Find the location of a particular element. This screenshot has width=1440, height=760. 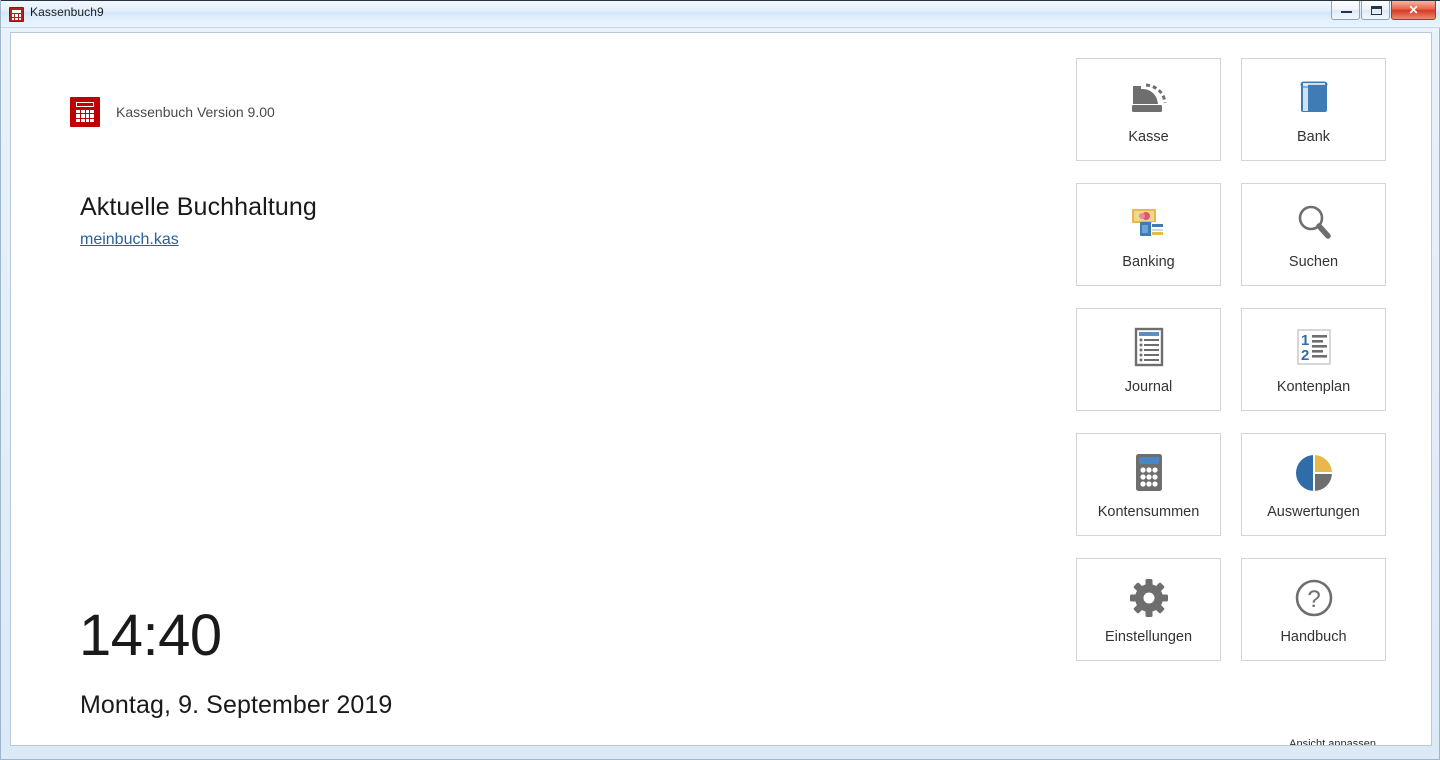

banknote-card-icon is located at coordinates (1149, 223).